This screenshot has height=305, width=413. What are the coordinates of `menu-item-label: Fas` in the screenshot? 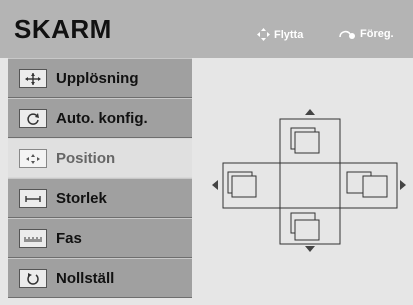 It's located at (69, 238).